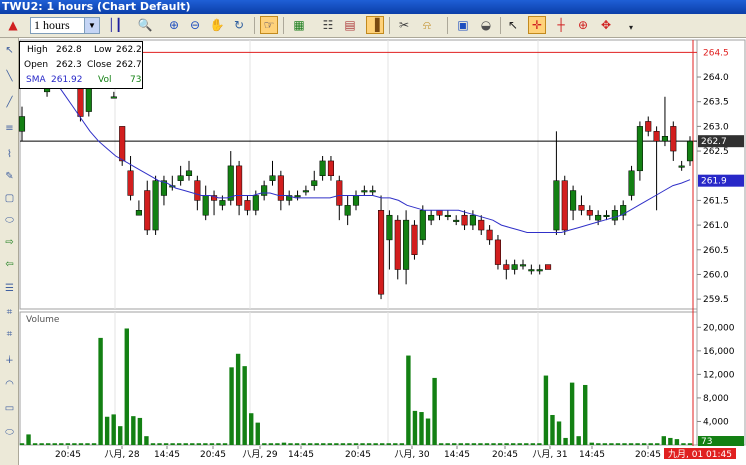 The height and width of the screenshot is (465, 746). I want to click on vol-label: Vol, so click(105, 80).